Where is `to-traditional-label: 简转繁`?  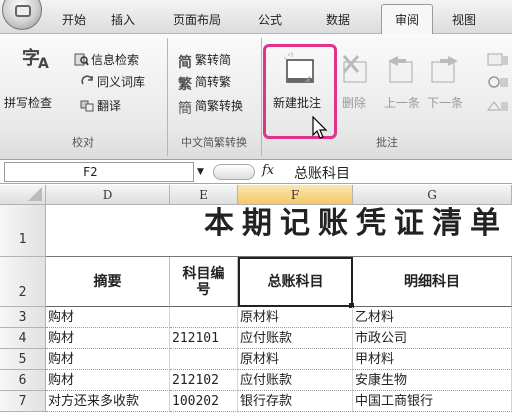 to-traditional-label: 简转繁 is located at coordinates (213, 82).